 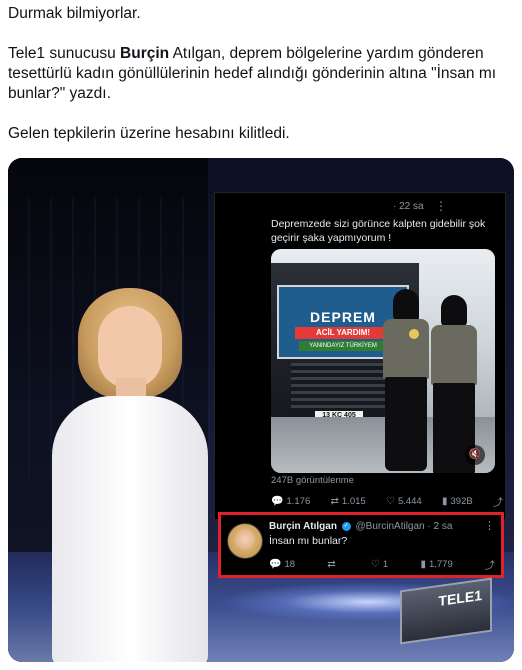 What do you see at coordinates (130, 347) in the screenshot?
I see `presenter-face` at bounding box center [130, 347].